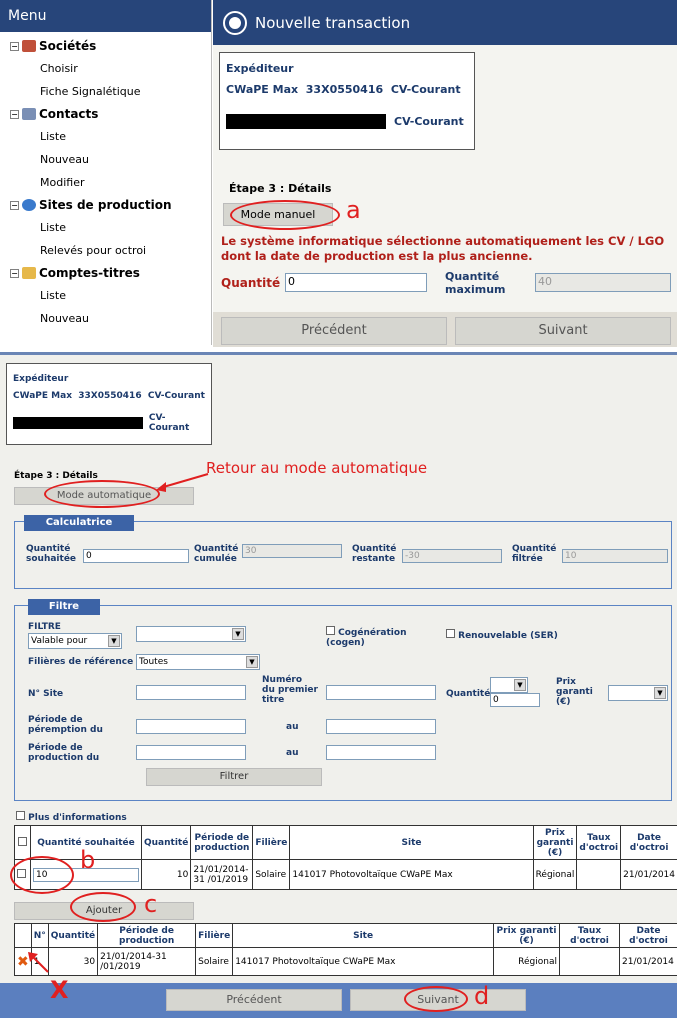 This screenshot has width=677, height=1018. Describe the element at coordinates (222, 875) in the screenshot. I see `periode-cell: 21/01/2014-31 /01/2019` at that location.